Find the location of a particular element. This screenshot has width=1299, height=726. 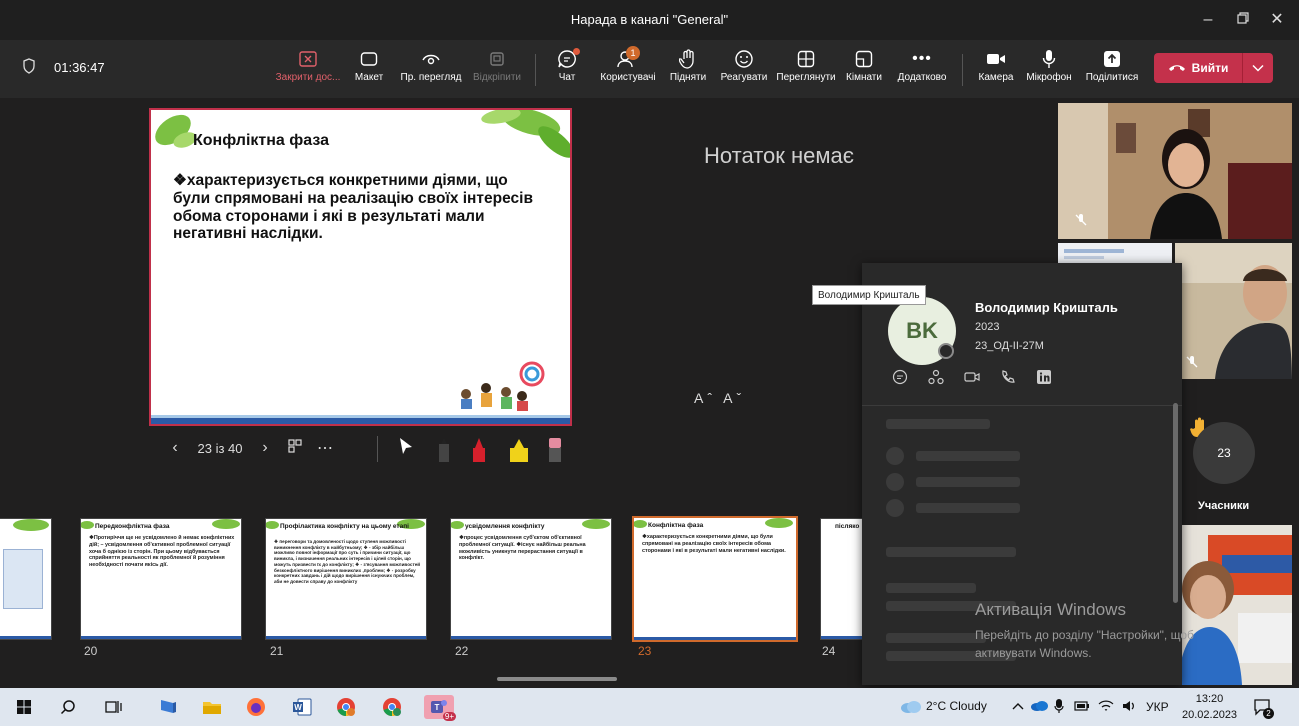

chat-unread-dot is located at coordinates (576, 51).